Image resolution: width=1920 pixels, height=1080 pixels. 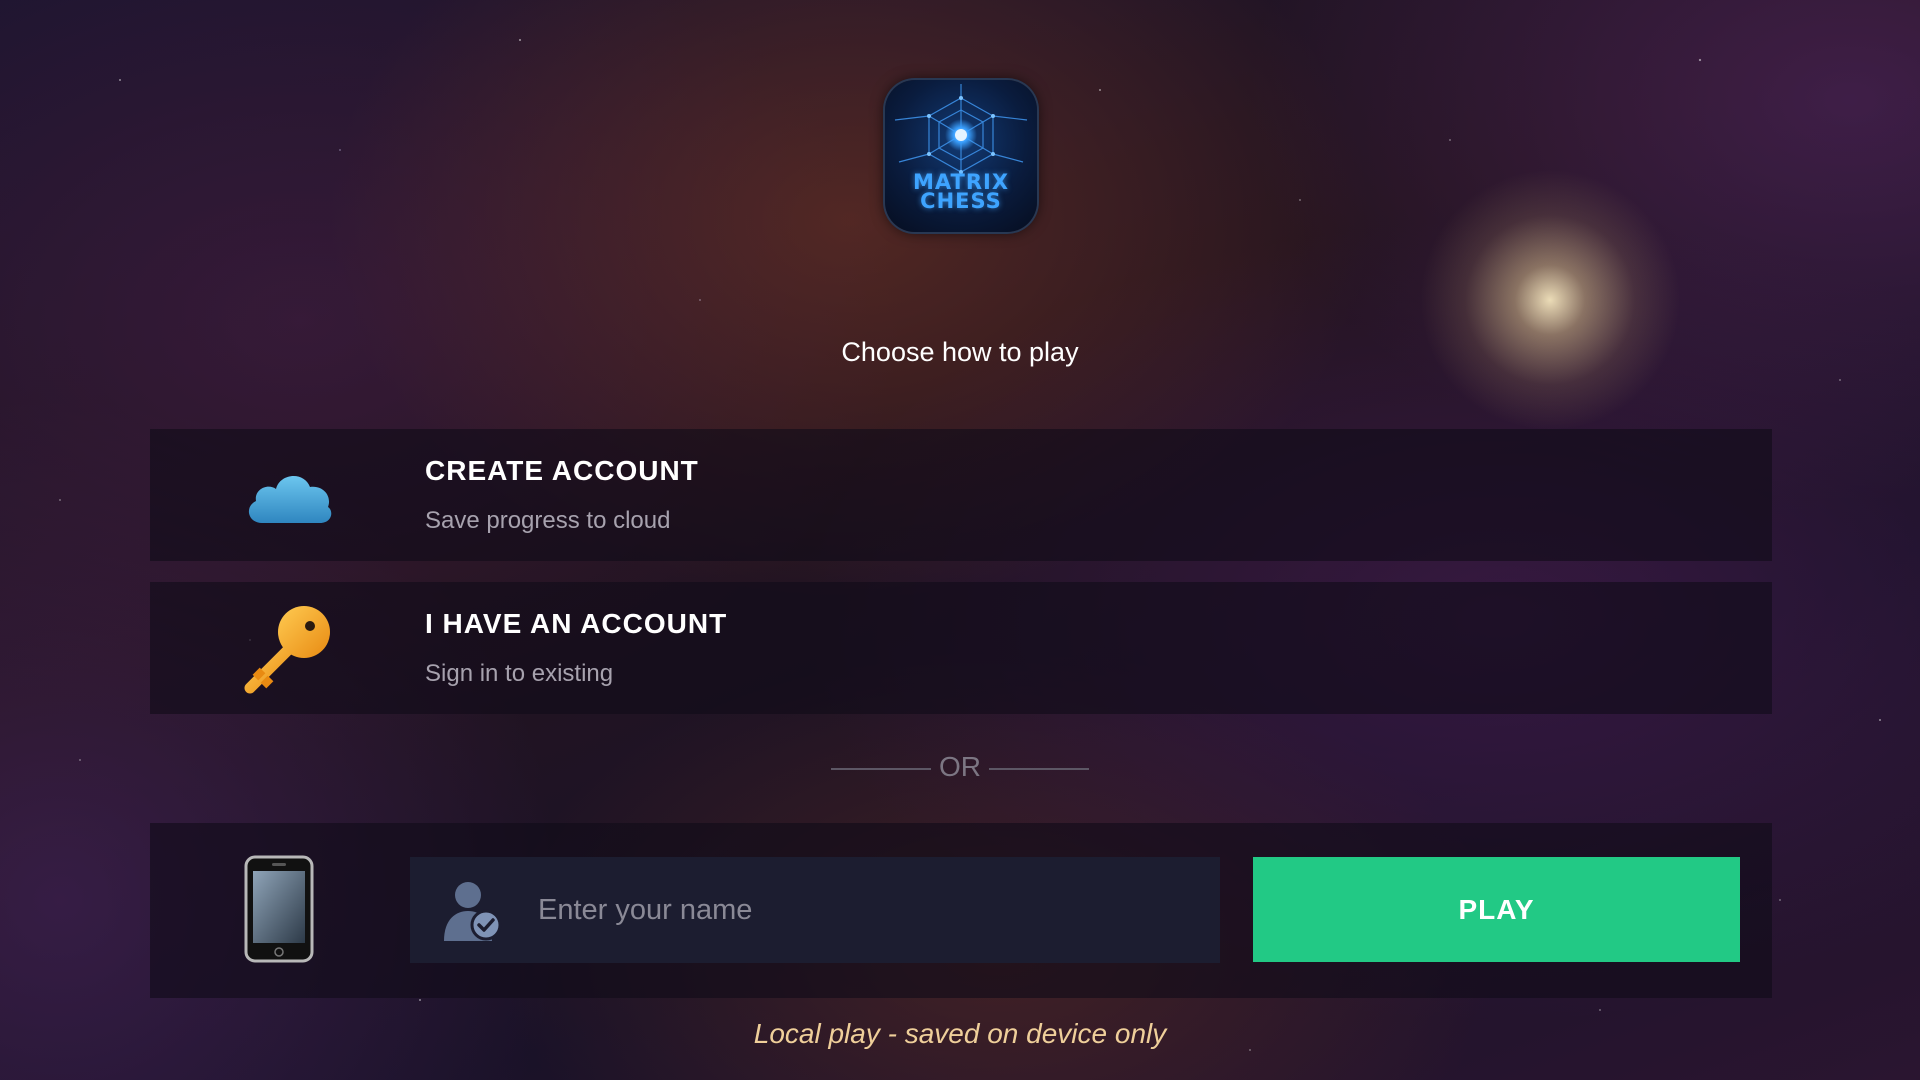 What do you see at coordinates (290, 499) in the screenshot?
I see `cloud-icon` at bounding box center [290, 499].